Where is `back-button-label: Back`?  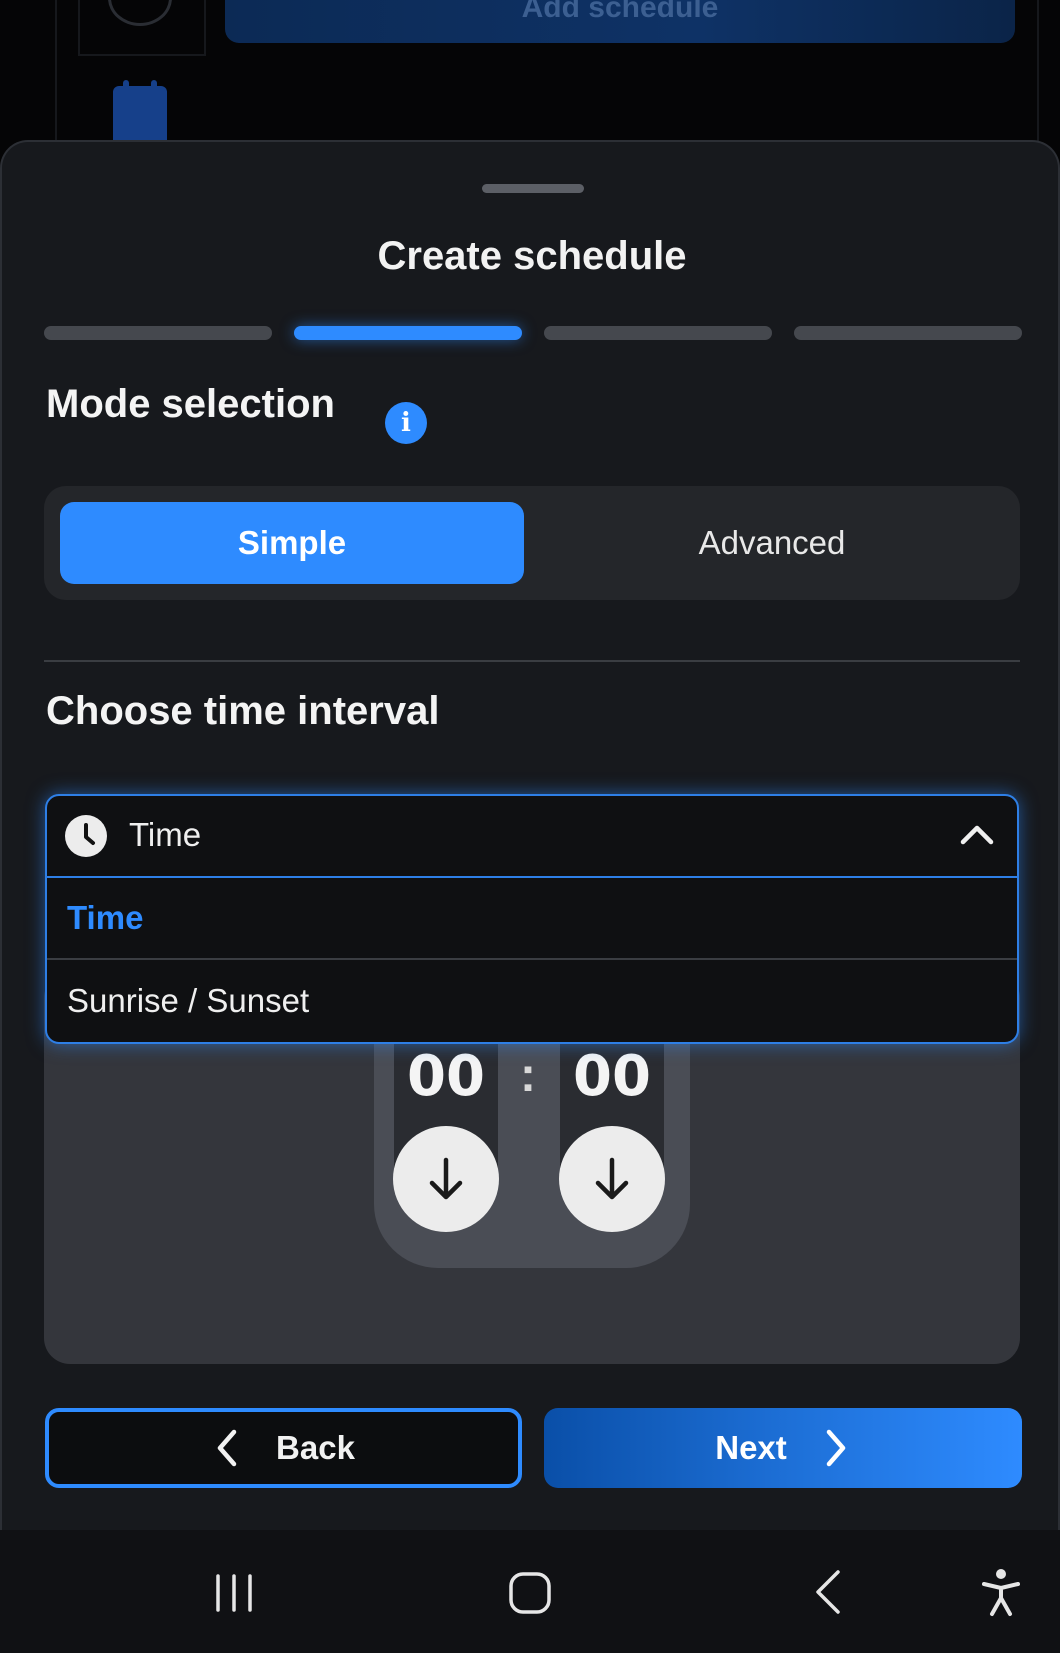 back-button-label: Back is located at coordinates (315, 1447).